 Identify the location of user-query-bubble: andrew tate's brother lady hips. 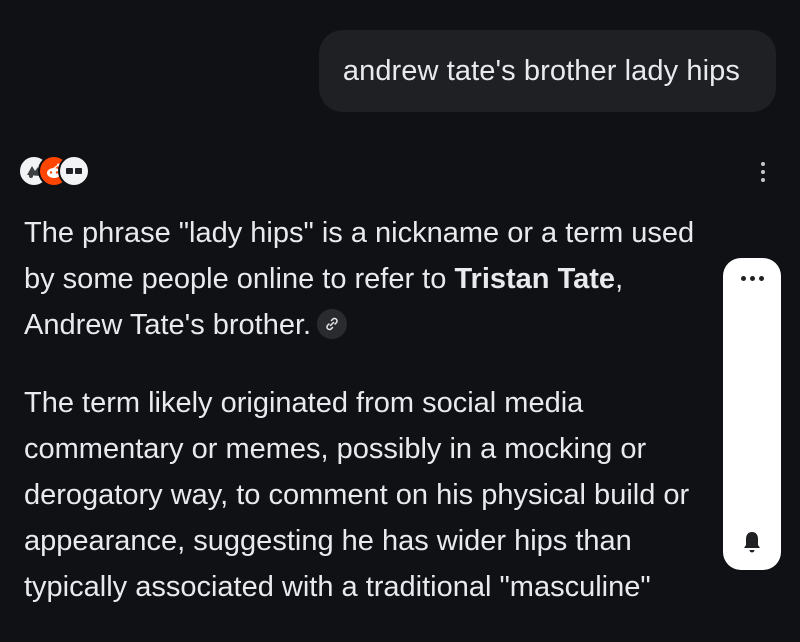
(547, 71).